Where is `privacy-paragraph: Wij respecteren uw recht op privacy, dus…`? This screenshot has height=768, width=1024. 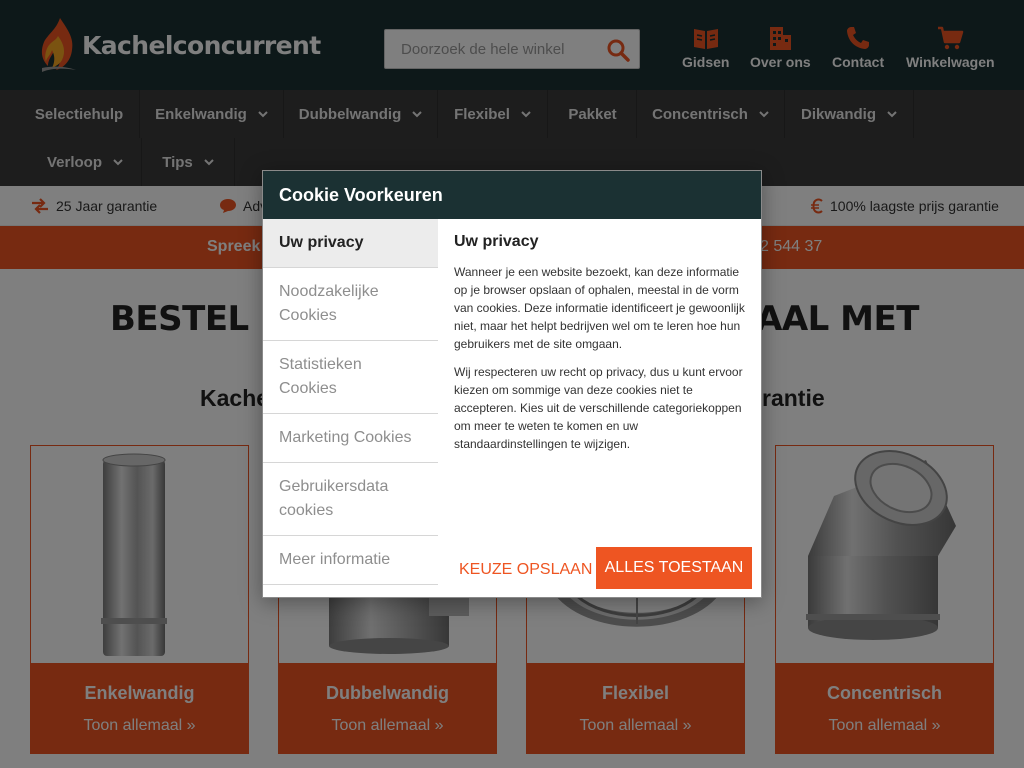 privacy-paragraph: Wij respecteren uw recht op privacy, dus… is located at coordinates (598, 408).